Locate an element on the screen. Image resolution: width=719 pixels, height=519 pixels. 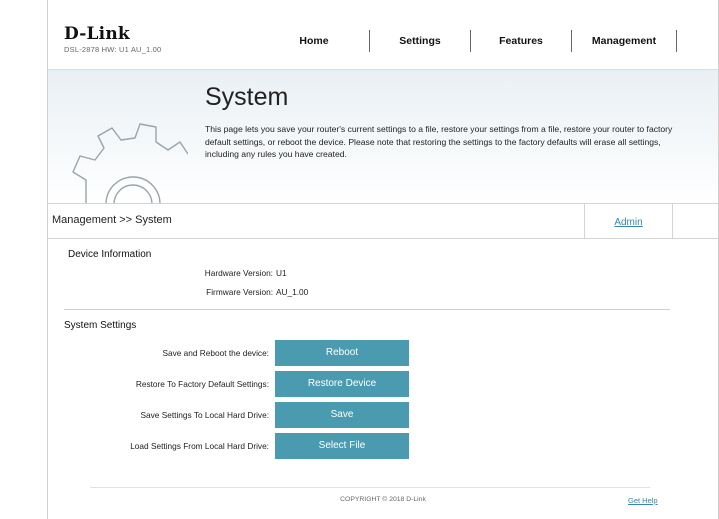
restore-label: Restore To Factory Default Settings: is located at coordinates (202, 384).